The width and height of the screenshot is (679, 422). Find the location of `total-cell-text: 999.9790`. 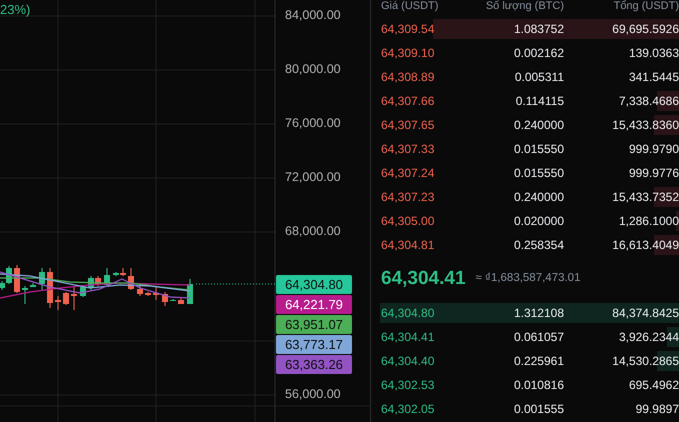

total-cell-text: 999.9790 is located at coordinates (653, 149).